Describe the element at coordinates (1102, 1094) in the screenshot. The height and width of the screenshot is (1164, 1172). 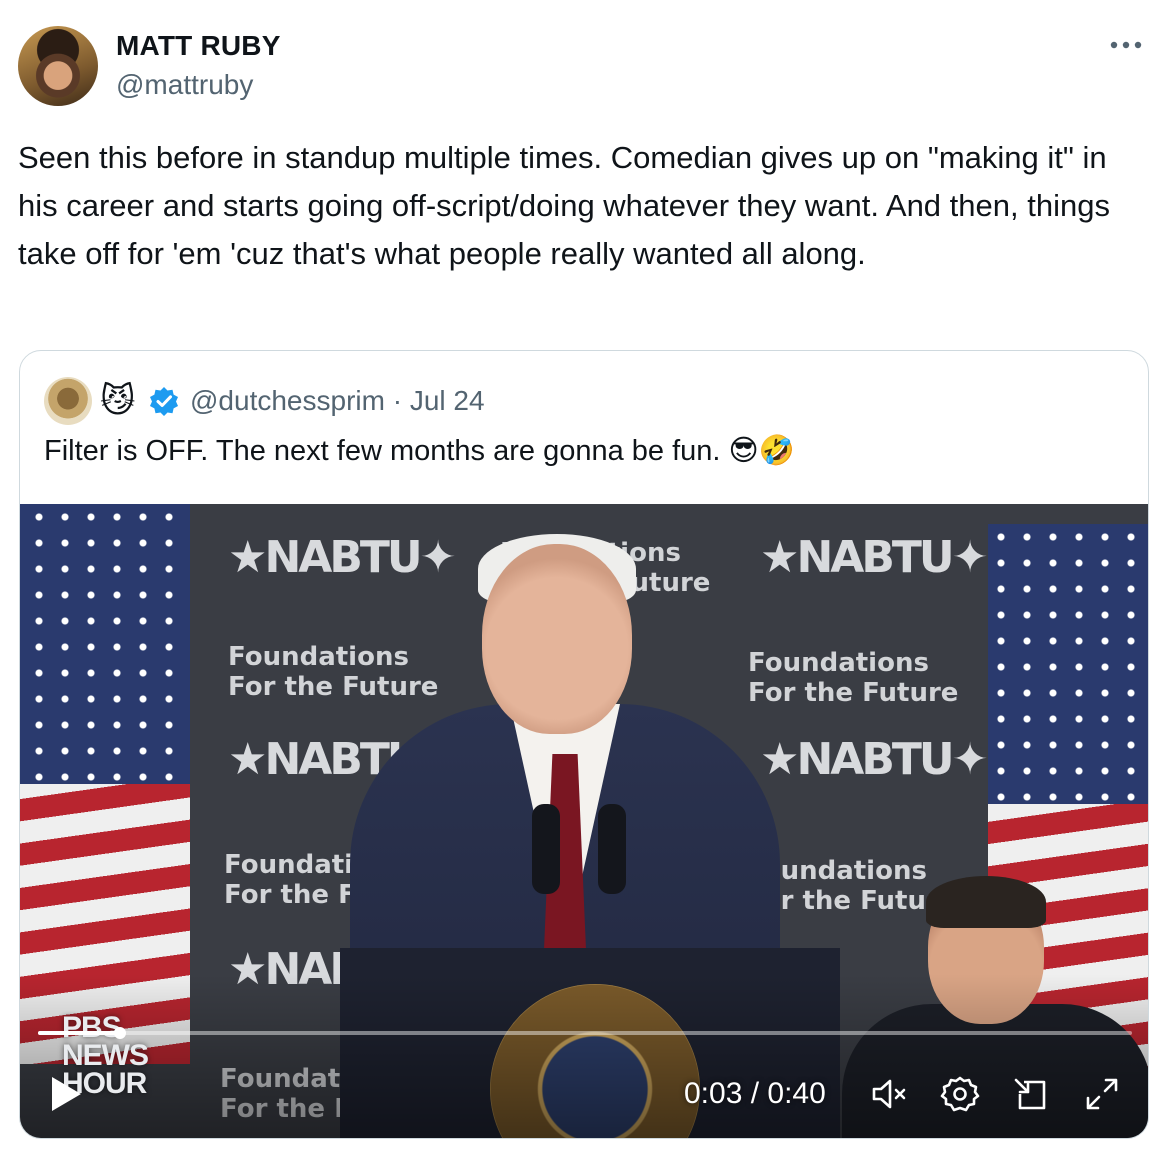
I see `fullscreen-icon` at that location.